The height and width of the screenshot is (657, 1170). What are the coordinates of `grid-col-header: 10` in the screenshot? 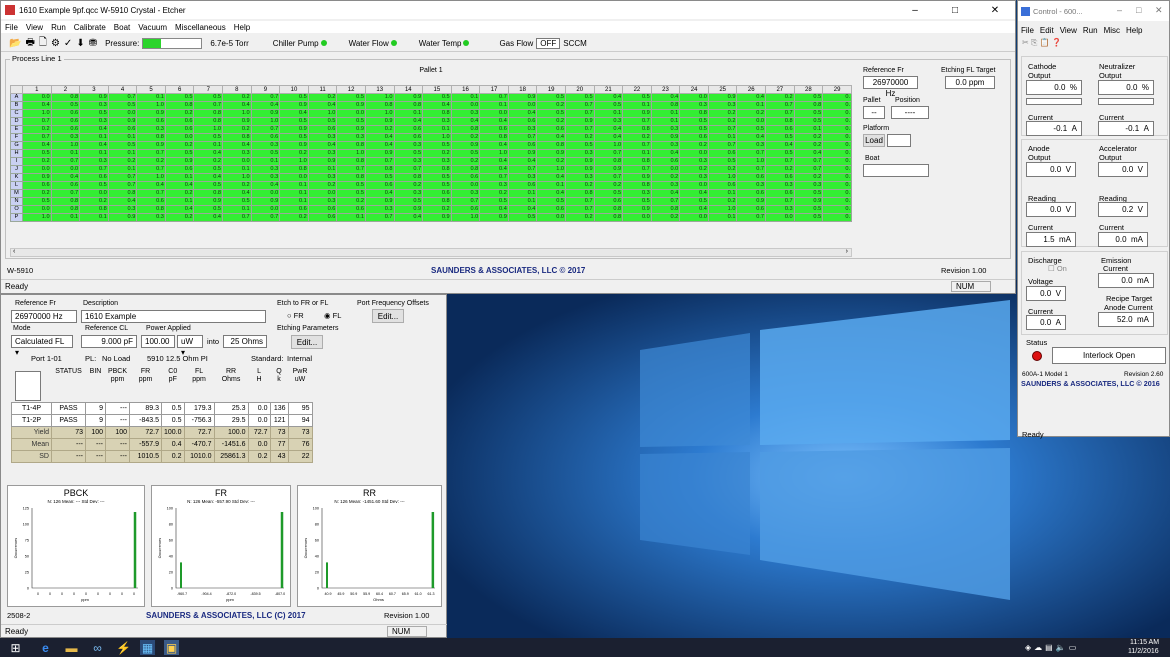 It's located at (294, 89).